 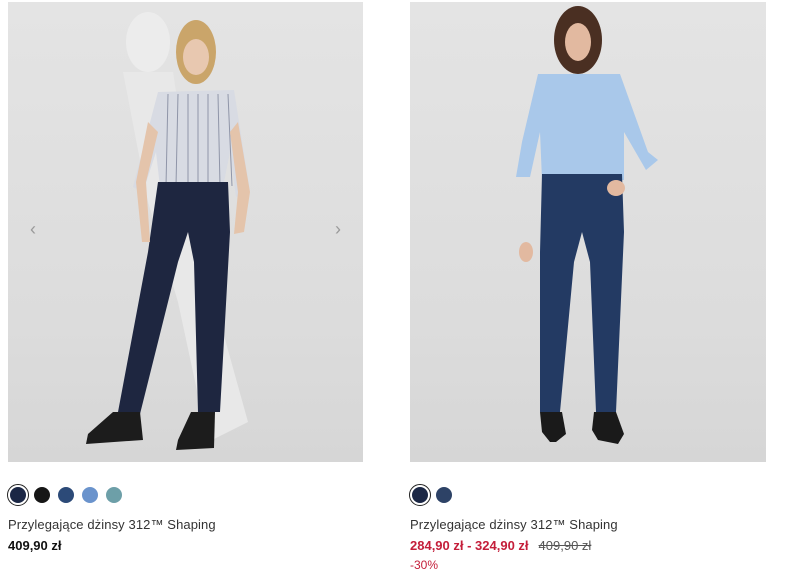 What do you see at coordinates (424, 565) in the screenshot?
I see `discount-badge: -30%` at bounding box center [424, 565].